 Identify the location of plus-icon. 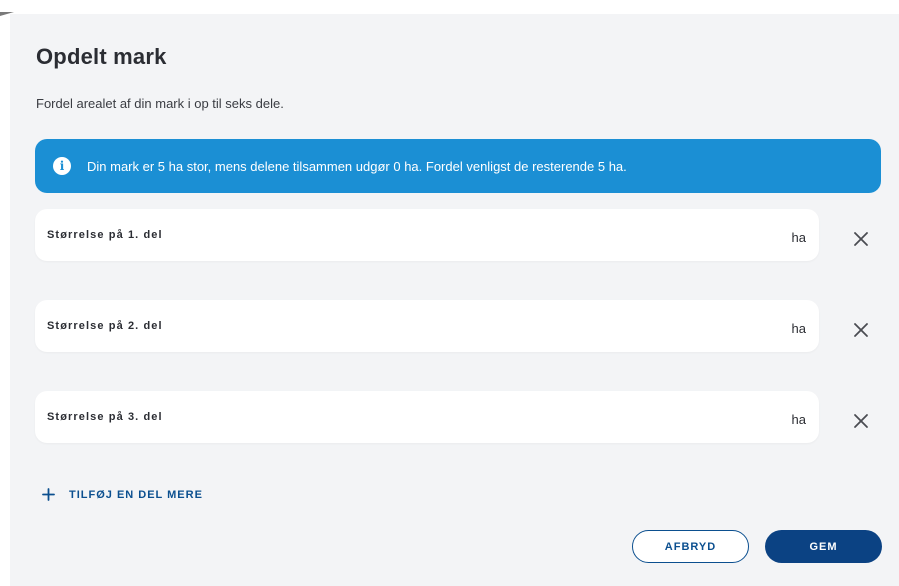
(48, 494).